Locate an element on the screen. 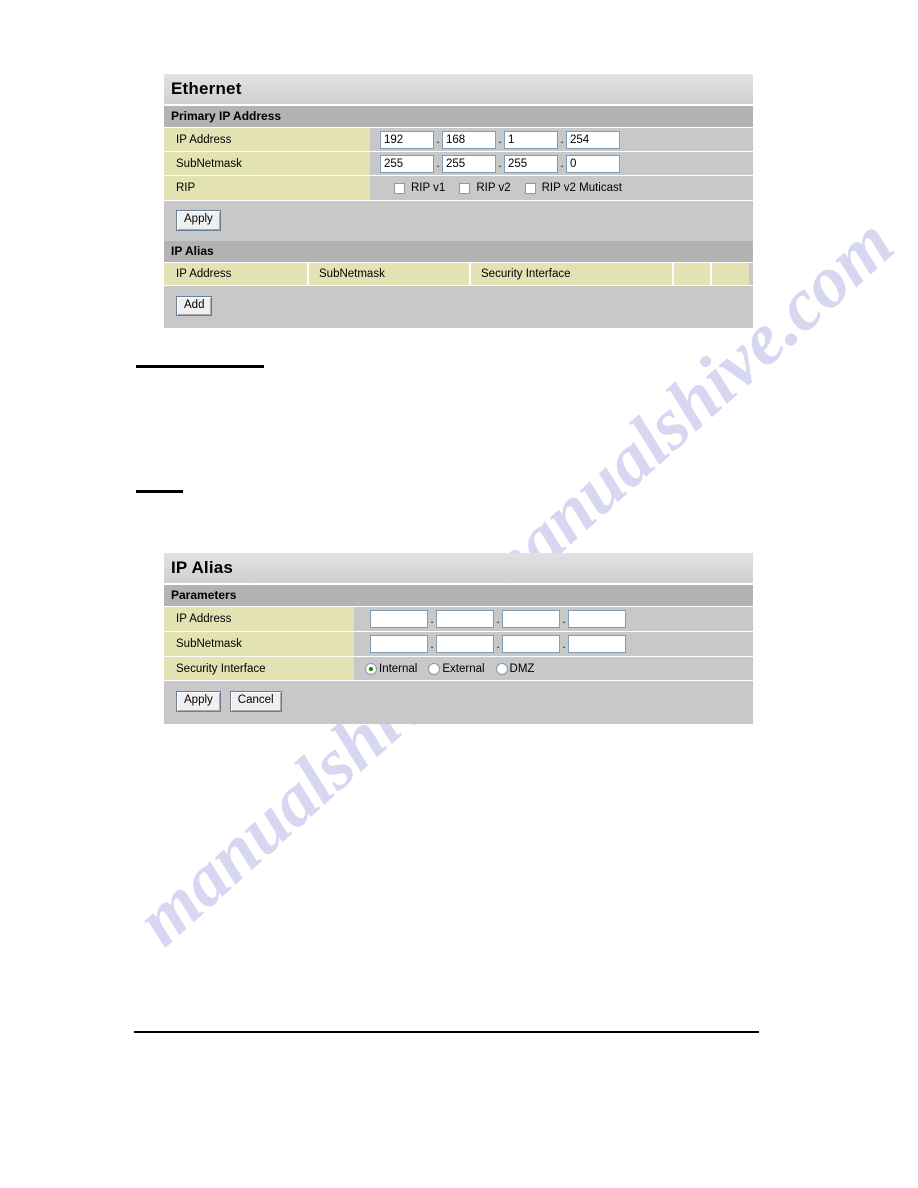 The image size is (918, 1188). row-alias-subnetmask: SubNetmask . . . is located at coordinates (458, 644).